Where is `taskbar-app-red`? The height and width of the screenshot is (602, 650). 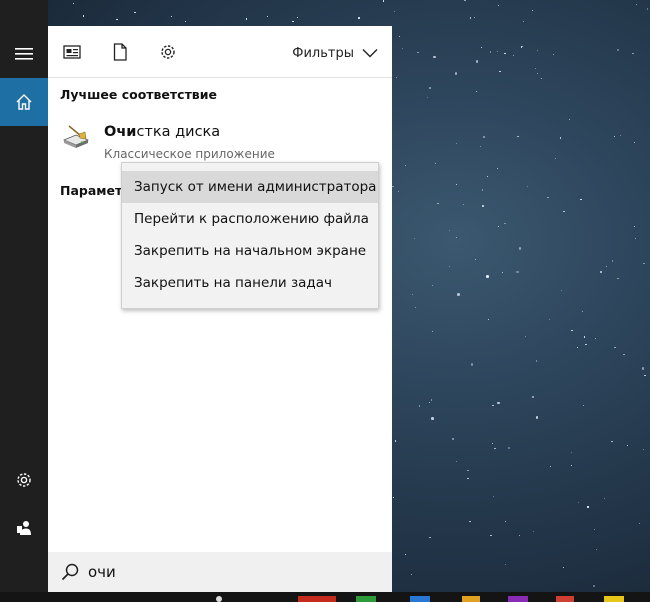
taskbar-app-red is located at coordinates (317, 599).